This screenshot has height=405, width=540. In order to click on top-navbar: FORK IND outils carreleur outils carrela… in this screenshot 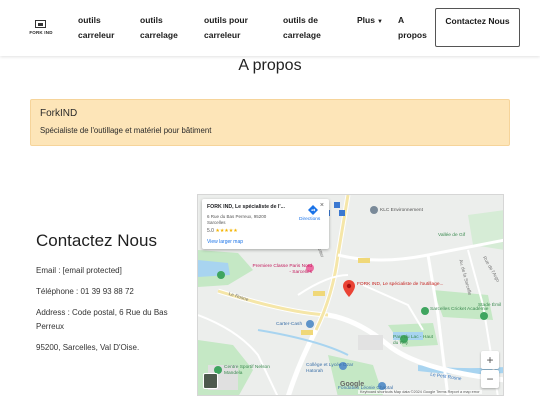, I will do `click(270, 28)`.